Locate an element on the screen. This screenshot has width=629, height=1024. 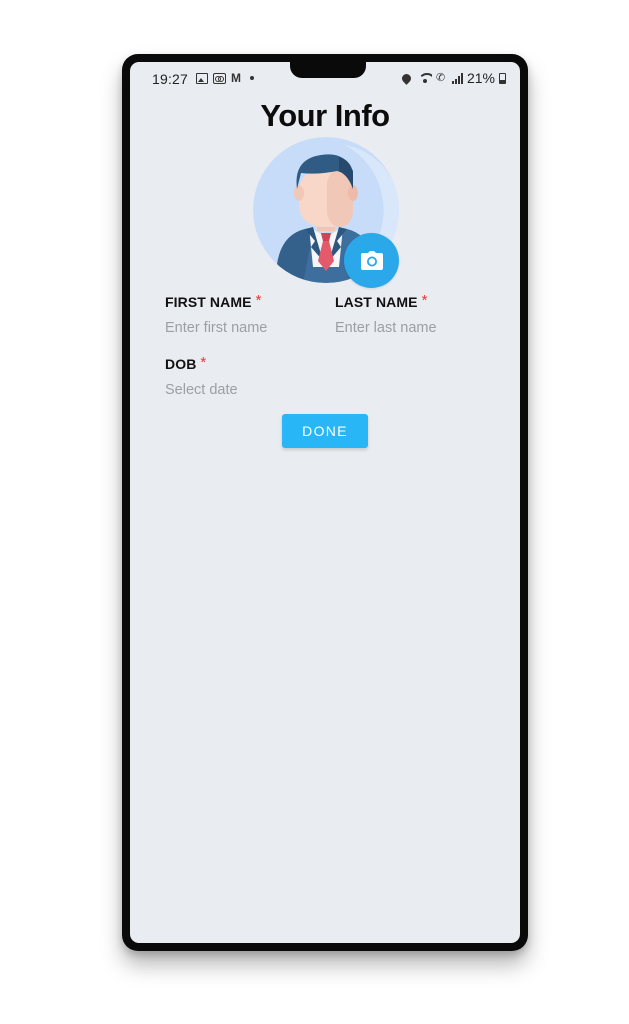
profile-photo is located at coordinates (326, 212).